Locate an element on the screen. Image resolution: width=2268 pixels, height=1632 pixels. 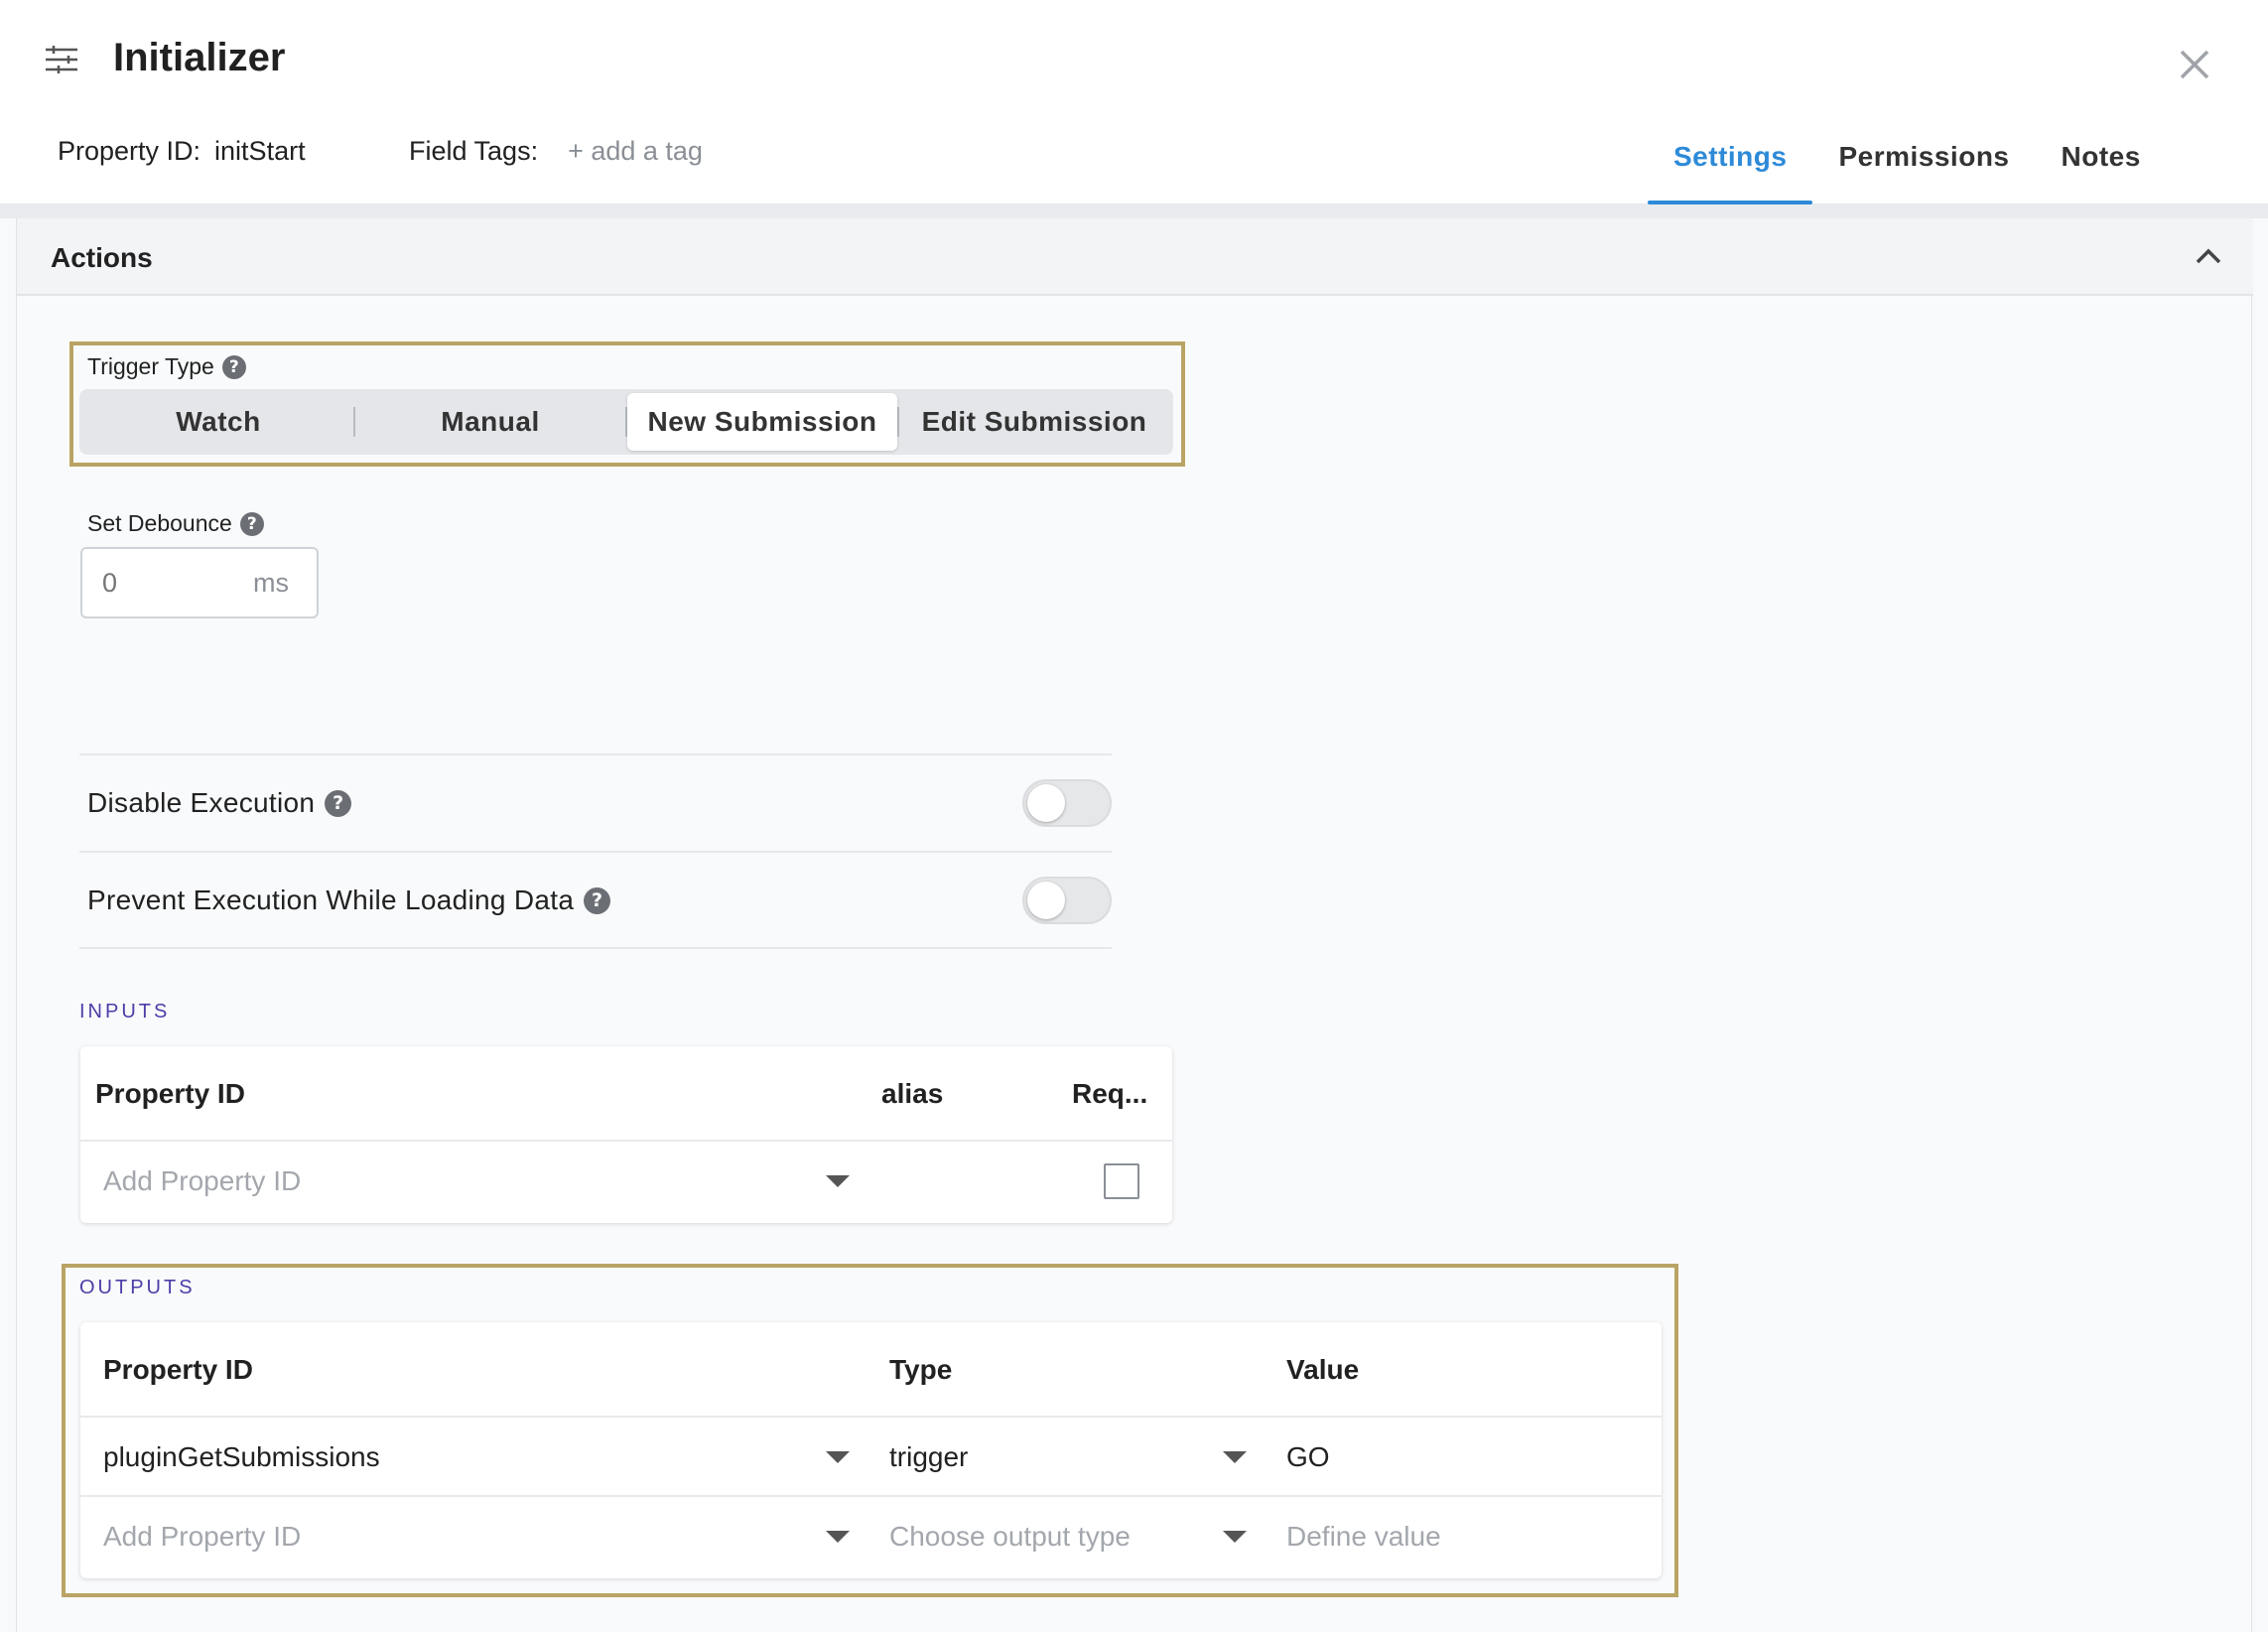
inputs-table: Property ID alias Req... Add Property ID is located at coordinates (626, 1134).